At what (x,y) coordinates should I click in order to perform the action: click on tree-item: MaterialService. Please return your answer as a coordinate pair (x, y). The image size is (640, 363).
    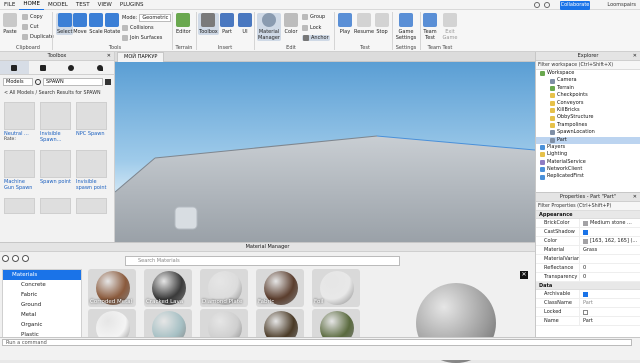
    Looking at the image, I should click on (588, 162).